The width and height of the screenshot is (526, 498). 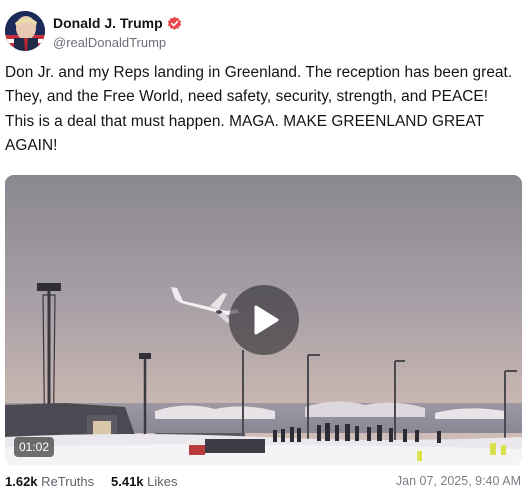 I want to click on likes-stat: 5.41k Likes, so click(x=144, y=481).